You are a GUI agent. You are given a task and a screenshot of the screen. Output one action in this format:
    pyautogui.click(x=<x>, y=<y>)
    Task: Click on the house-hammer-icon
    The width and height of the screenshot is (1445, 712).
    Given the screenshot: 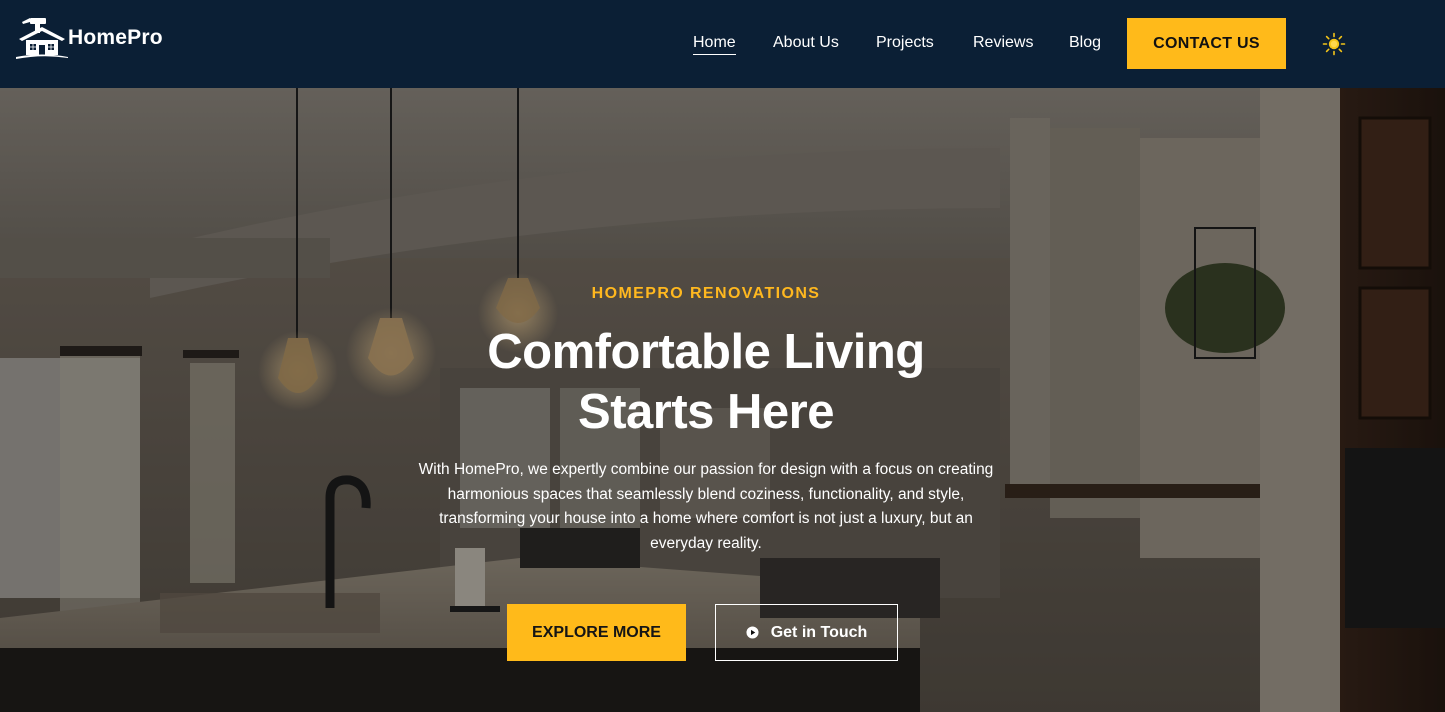 What is the action you would take?
    pyautogui.click(x=42, y=38)
    